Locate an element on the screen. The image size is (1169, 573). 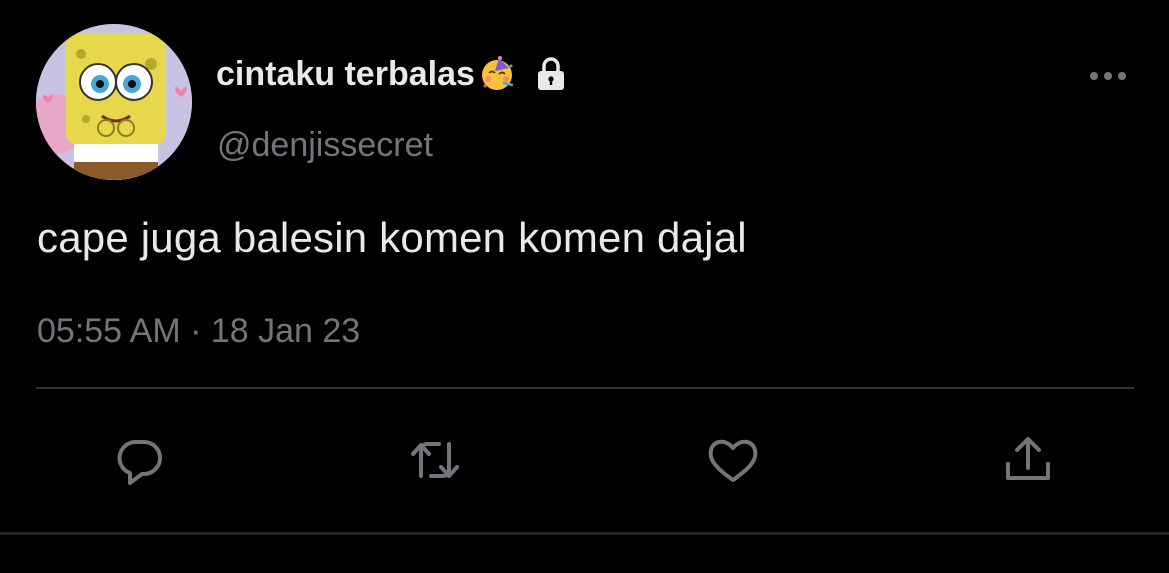
partying-face-icon is located at coordinates (497, 74).